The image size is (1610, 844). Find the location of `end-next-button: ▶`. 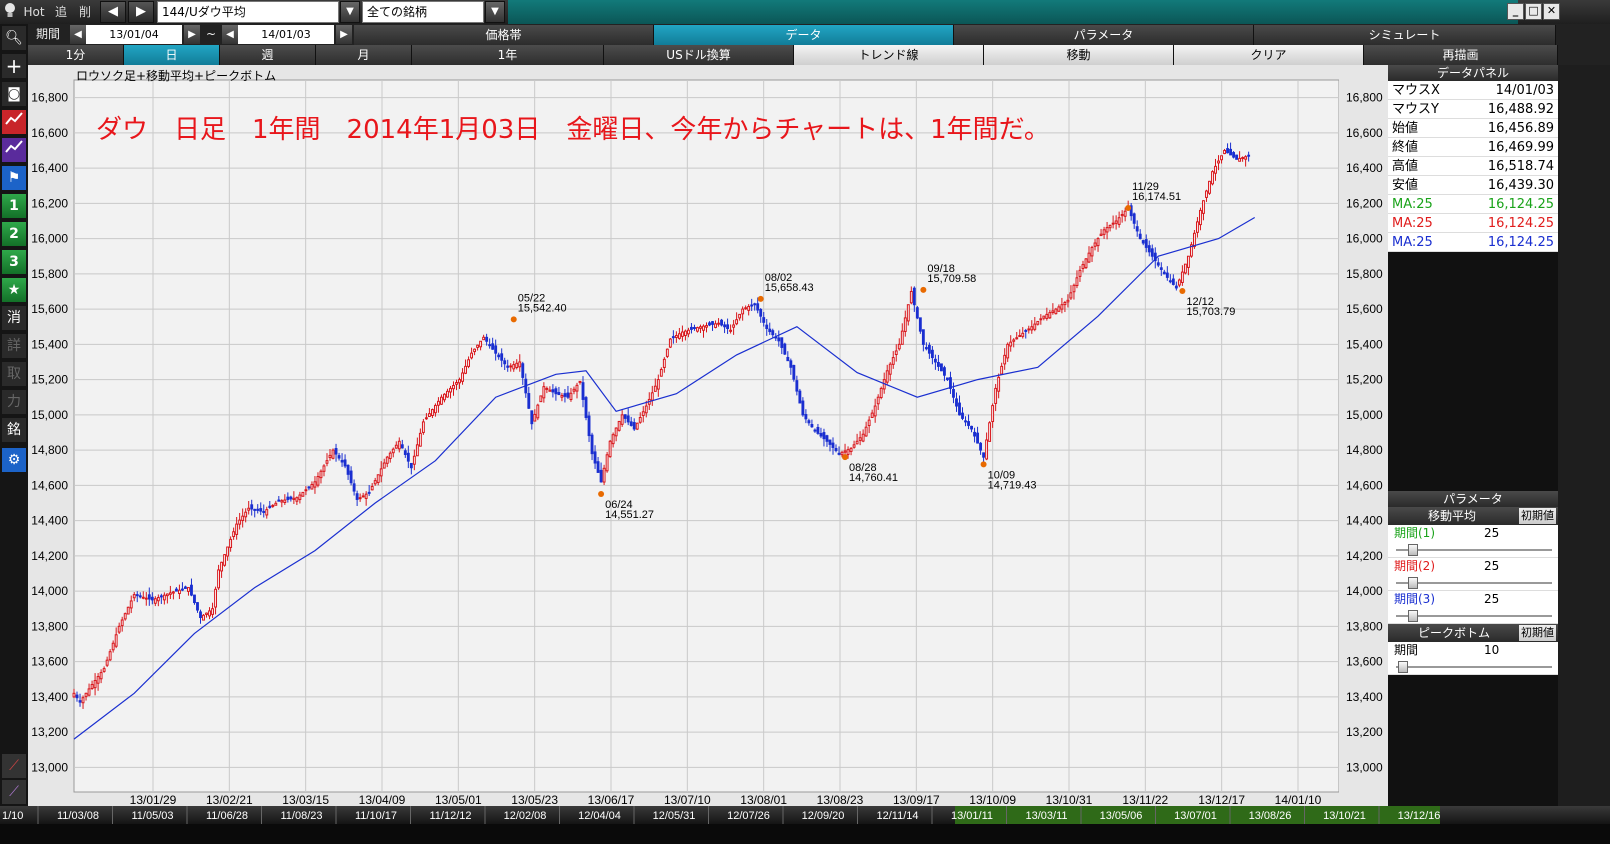

end-next-button: ▶ is located at coordinates (344, 34).